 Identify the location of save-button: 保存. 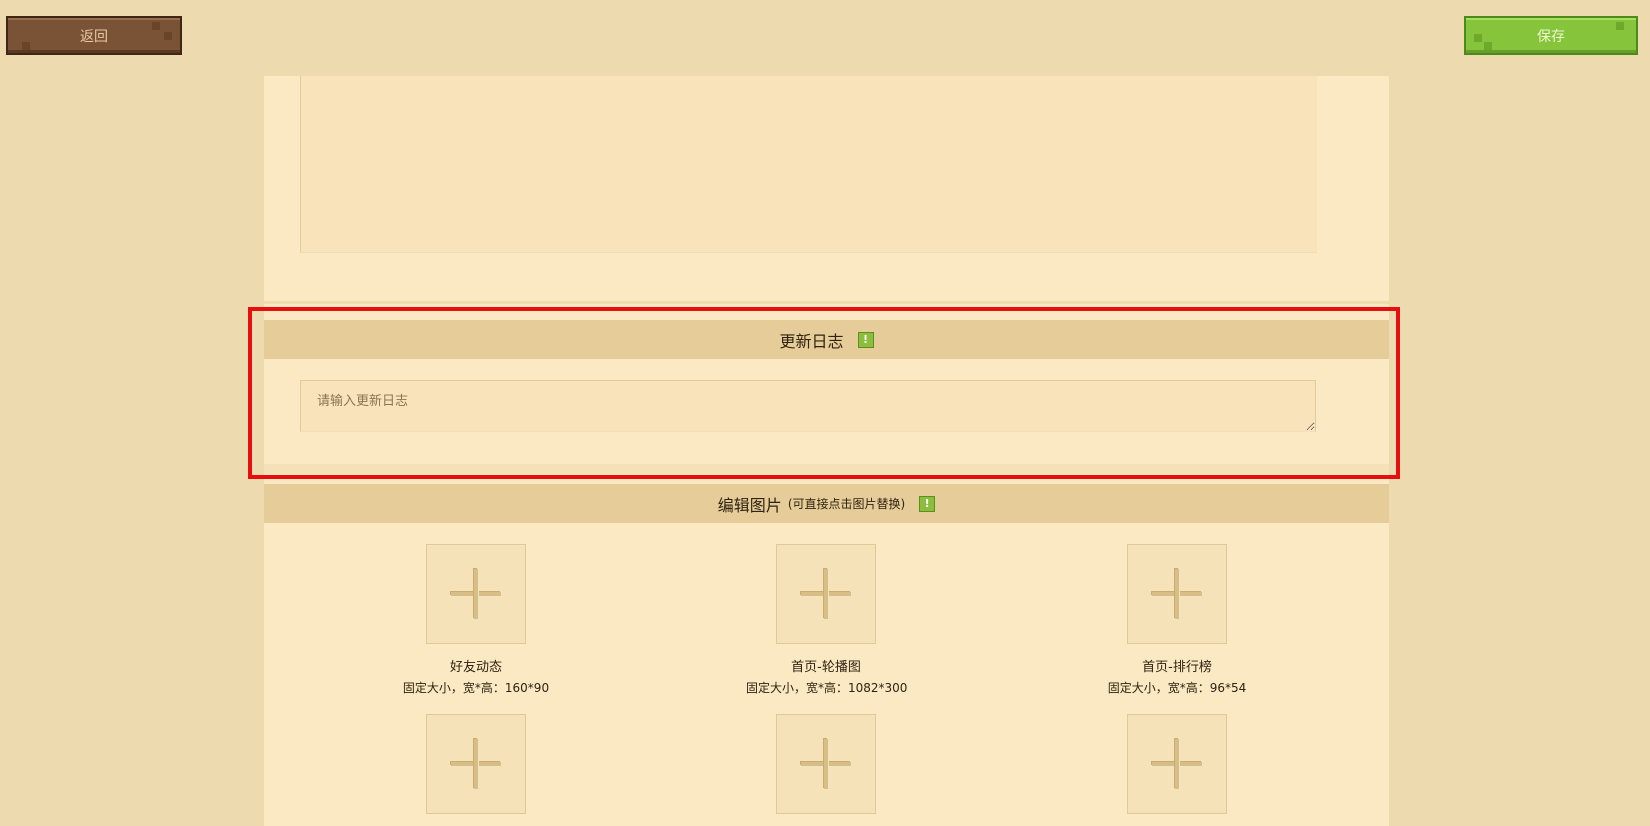
(1551, 35).